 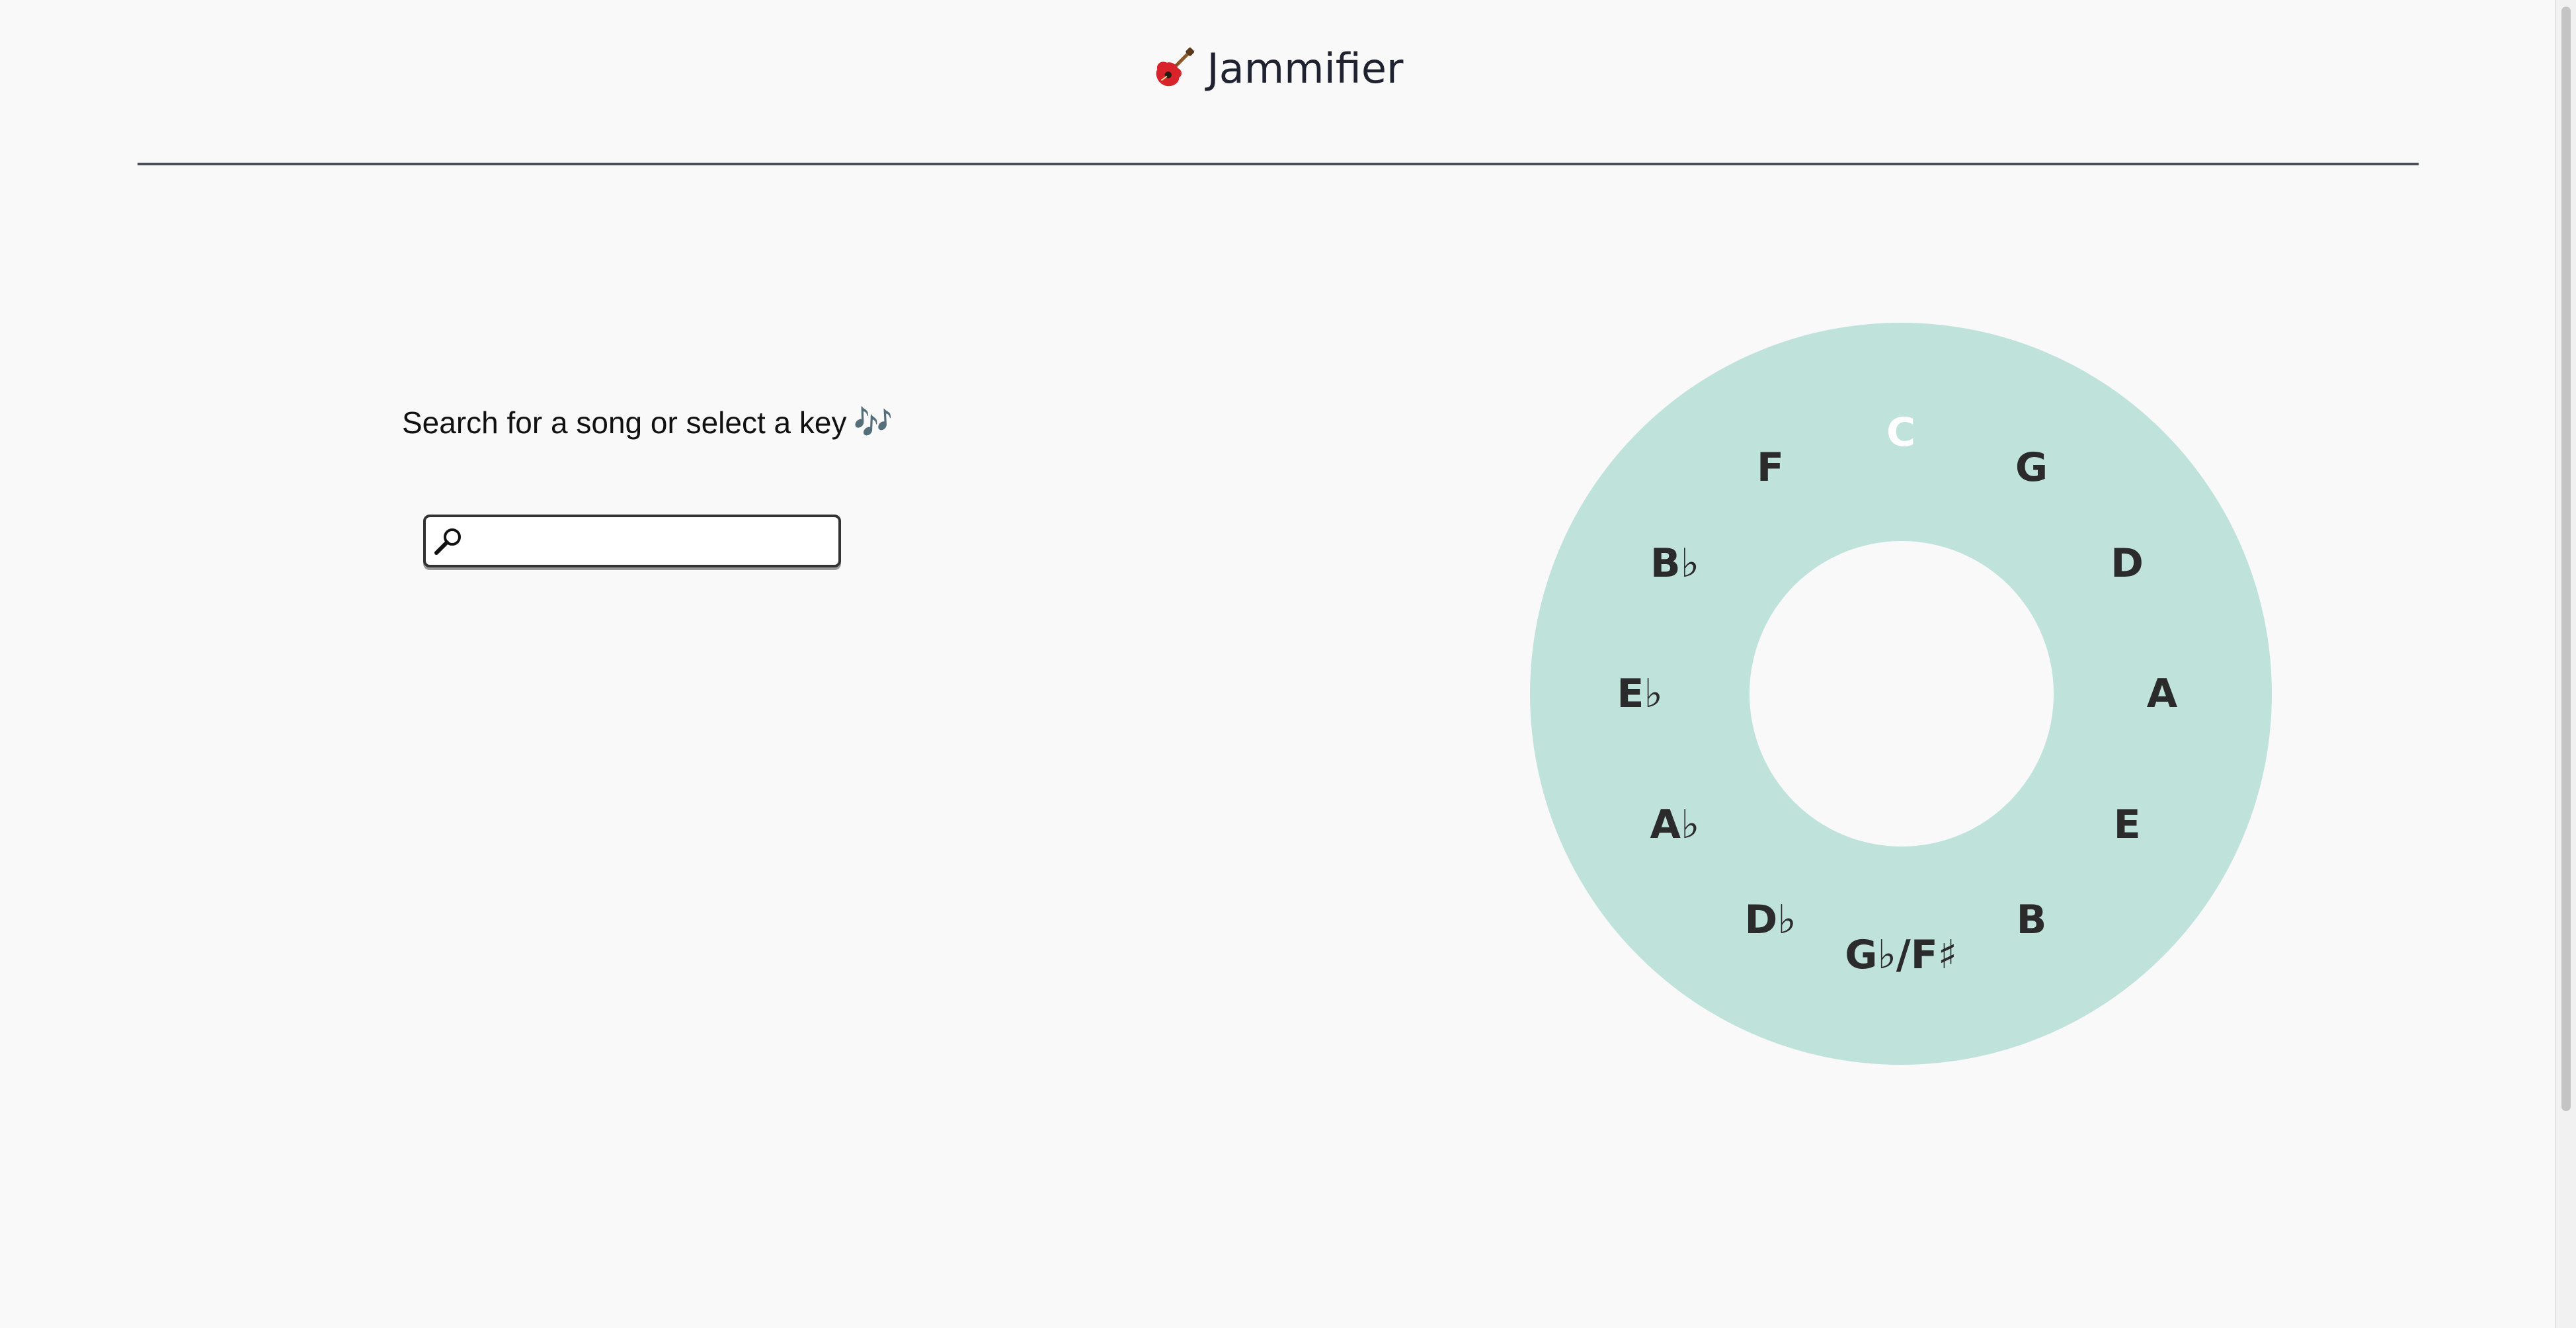 What do you see at coordinates (2032, 920) in the screenshot?
I see `key-5: B` at bounding box center [2032, 920].